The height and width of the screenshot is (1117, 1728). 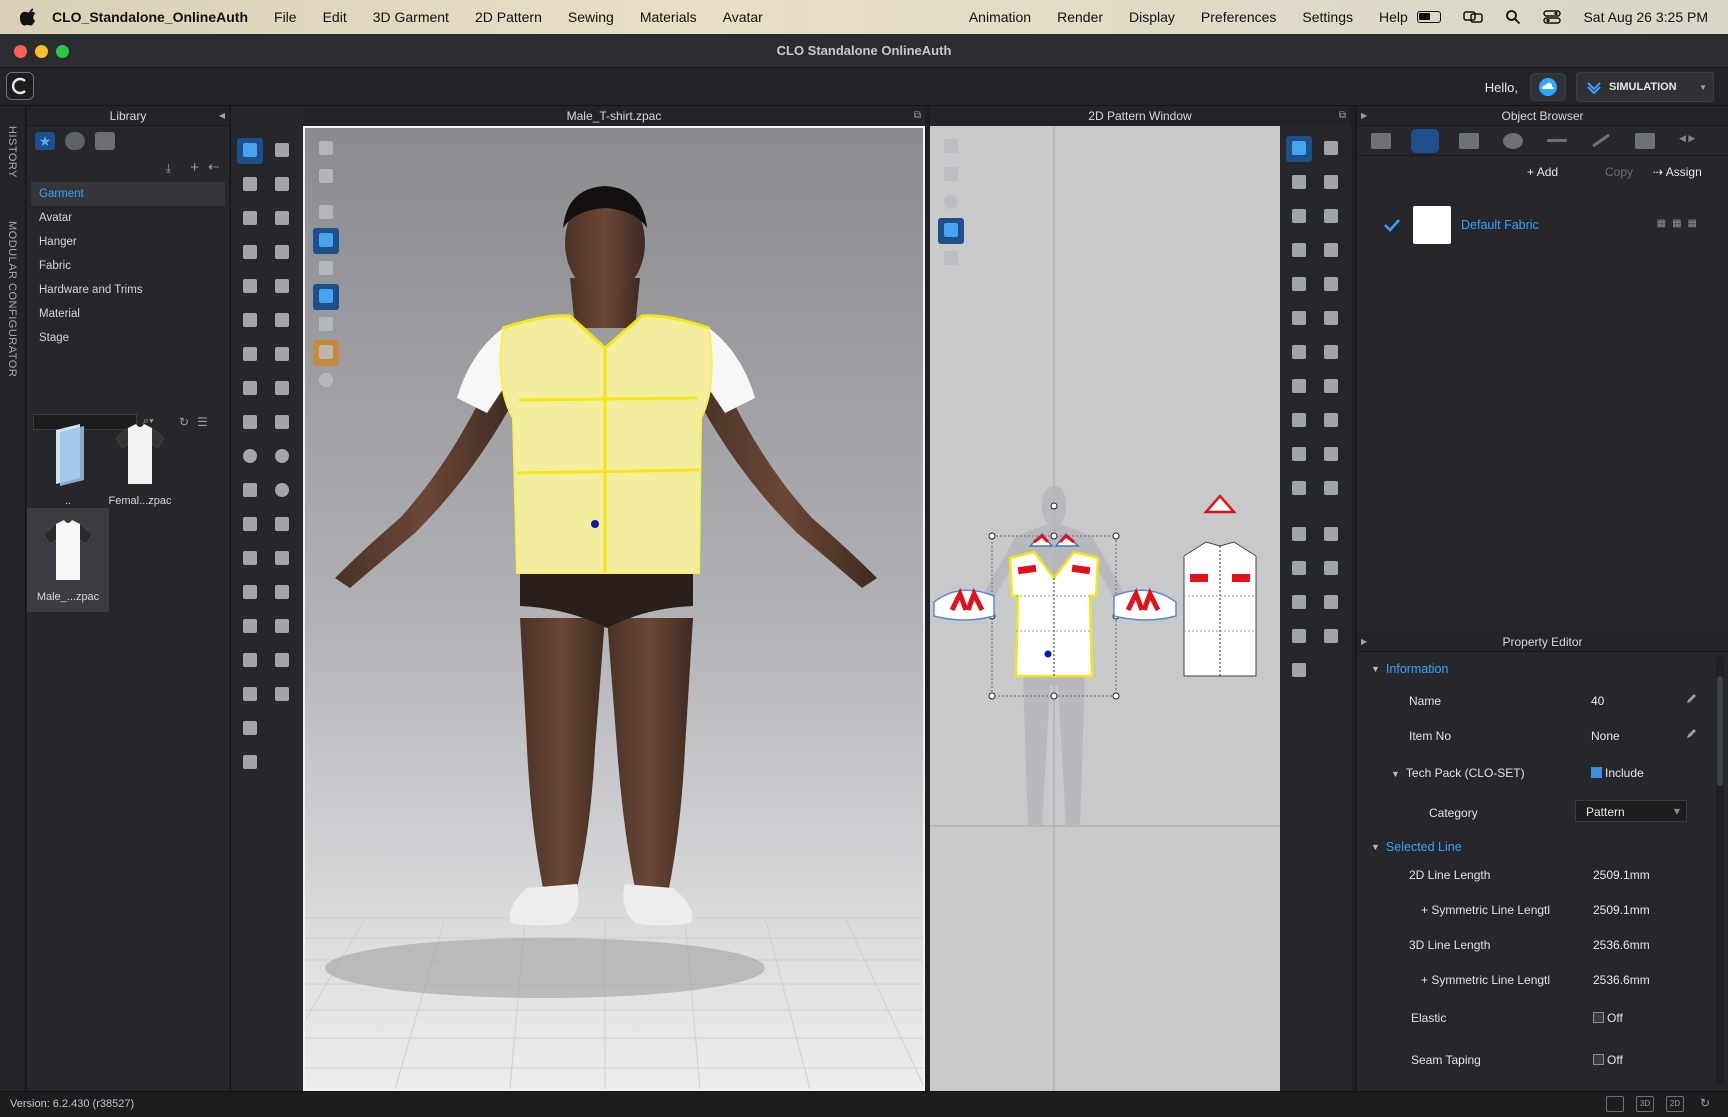 I want to click on control-center-icon, so click(x=1552, y=17).